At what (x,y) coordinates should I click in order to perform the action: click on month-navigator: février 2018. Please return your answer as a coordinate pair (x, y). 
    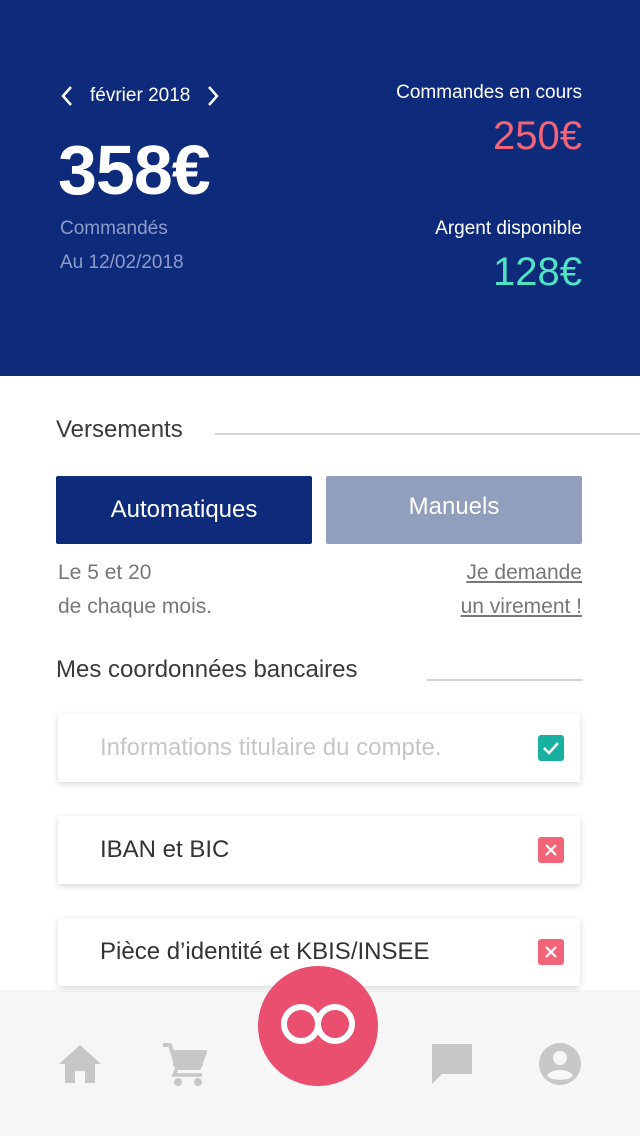
    Looking at the image, I should click on (140, 96).